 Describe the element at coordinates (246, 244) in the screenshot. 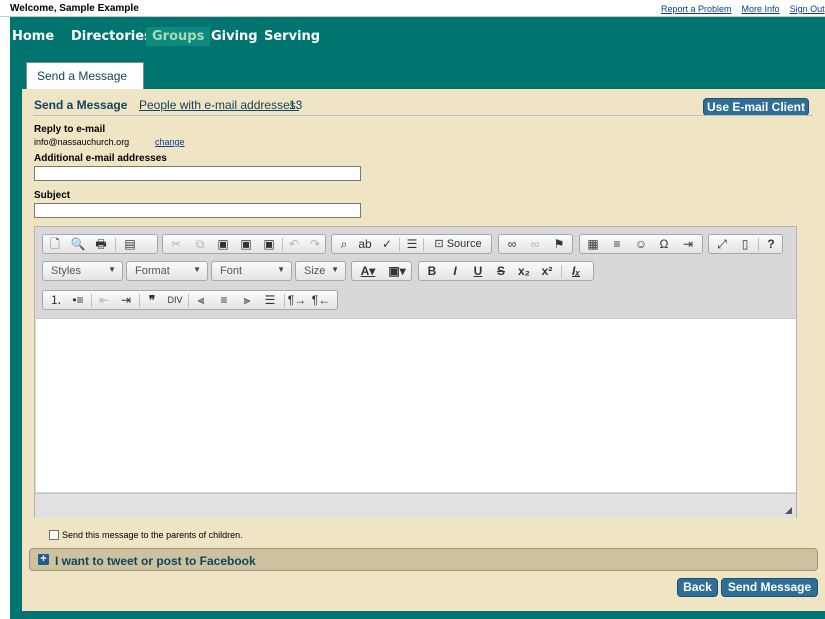

I see `paste-text-icon: ▣` at that location.